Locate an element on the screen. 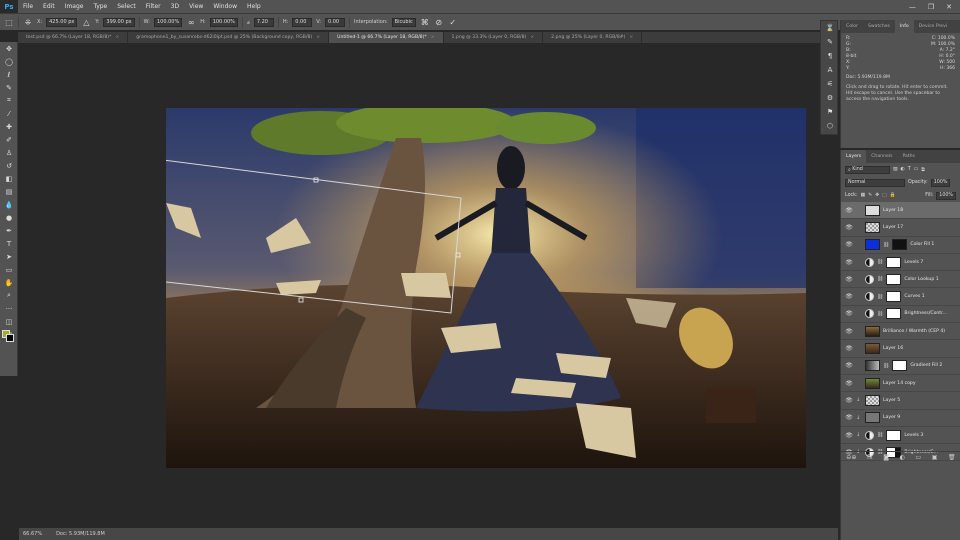  eyedropper-tool-icon: ⁄ is located at coordinates (9, 113).